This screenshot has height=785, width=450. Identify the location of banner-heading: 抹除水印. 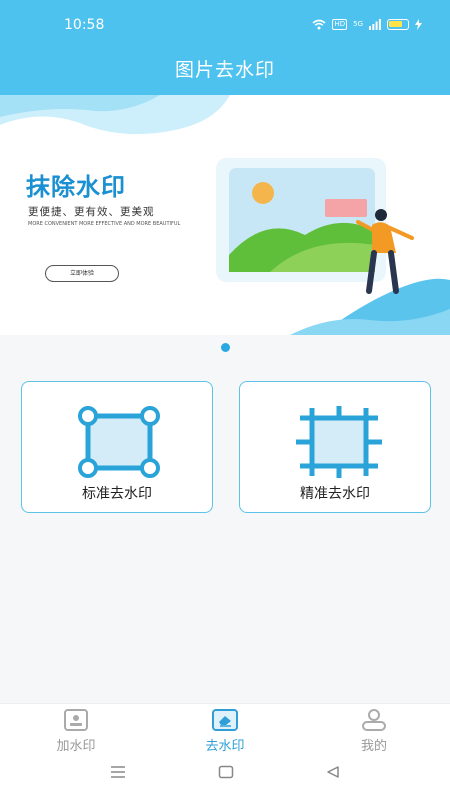
(76, 187).